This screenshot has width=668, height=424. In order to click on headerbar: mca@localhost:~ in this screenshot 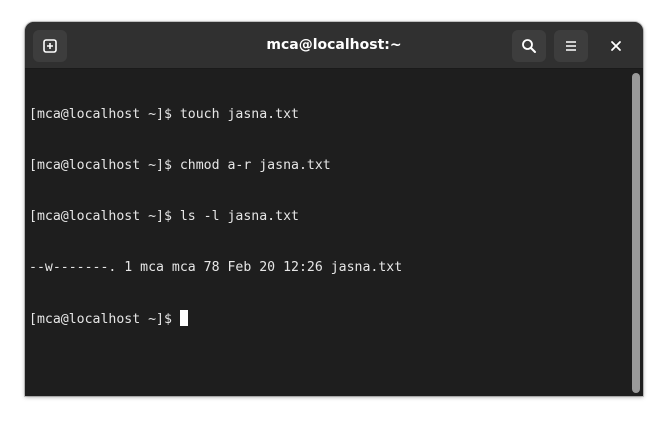, I will do `click(334, 45)`.